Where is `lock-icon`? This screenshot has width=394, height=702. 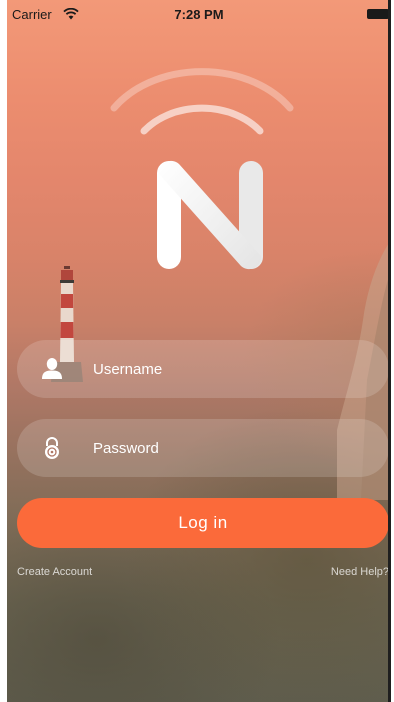 lock-icon is located at coordinates (52, 448).